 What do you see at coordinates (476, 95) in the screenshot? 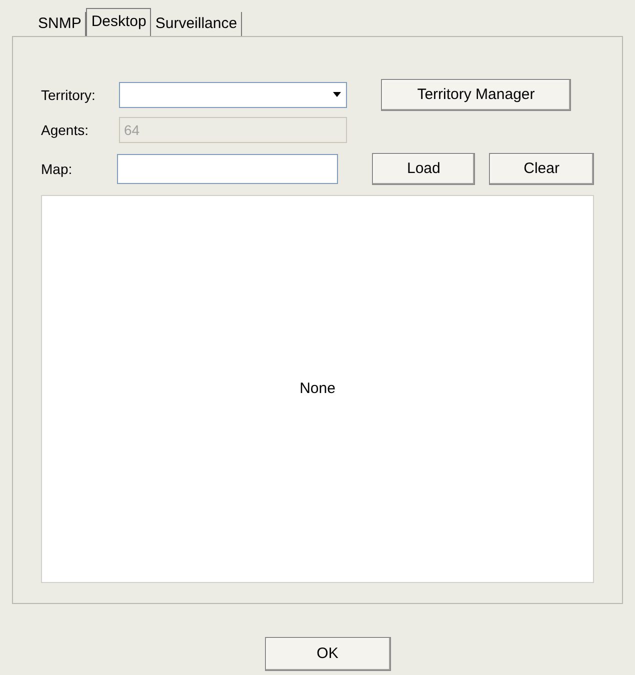
I see `territory-manager-button: Territory Manager` at bounding box center [476, 95].